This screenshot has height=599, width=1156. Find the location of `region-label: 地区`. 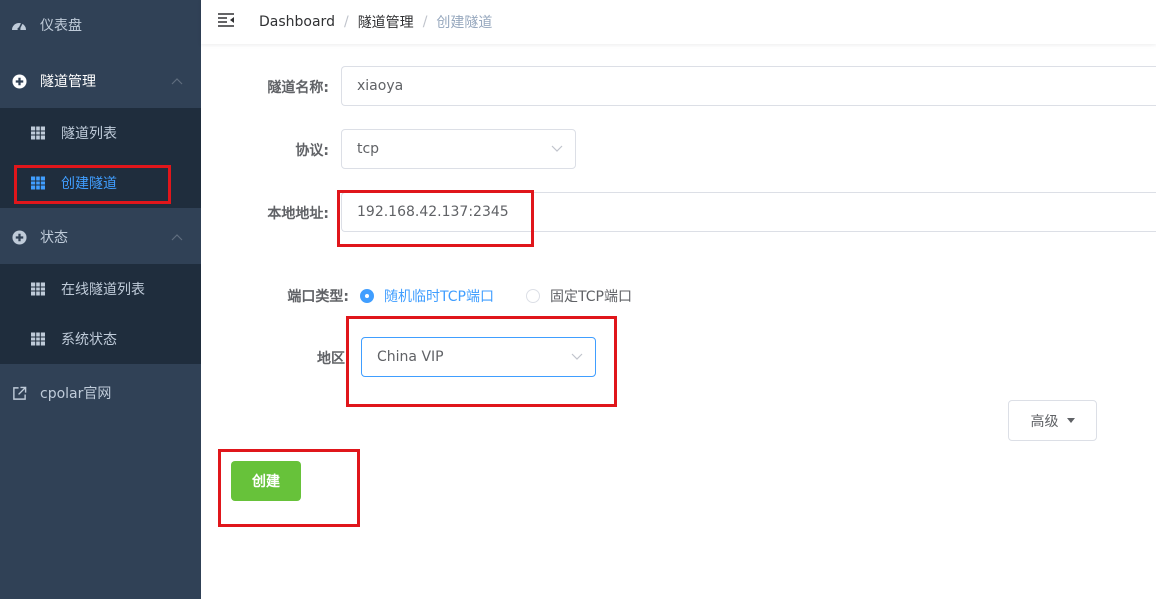

region-label: 地区 is located at coordinates (331, 359).